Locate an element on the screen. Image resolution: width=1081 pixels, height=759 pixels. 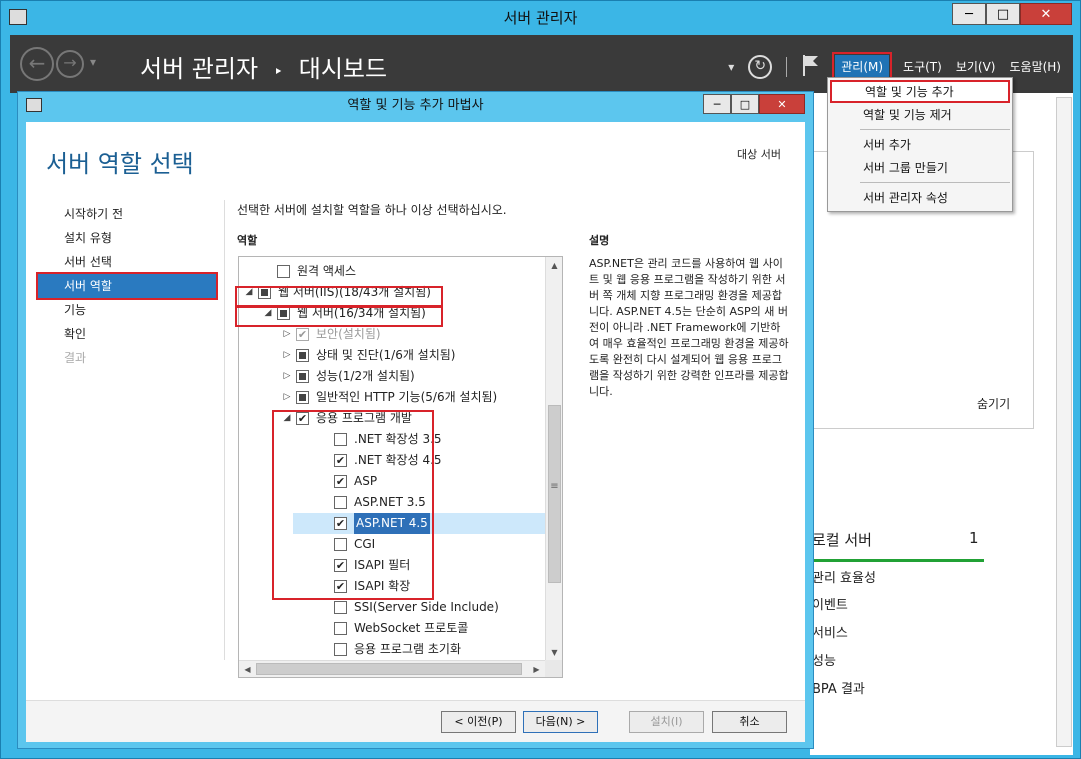
scroll-up-arrow-icon: ▲ is located at coordinates (554, 265).